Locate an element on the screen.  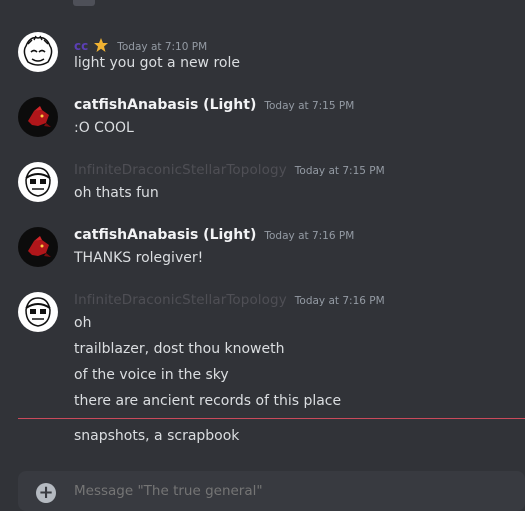
message-composer: + is located at coordinates (271, 491).